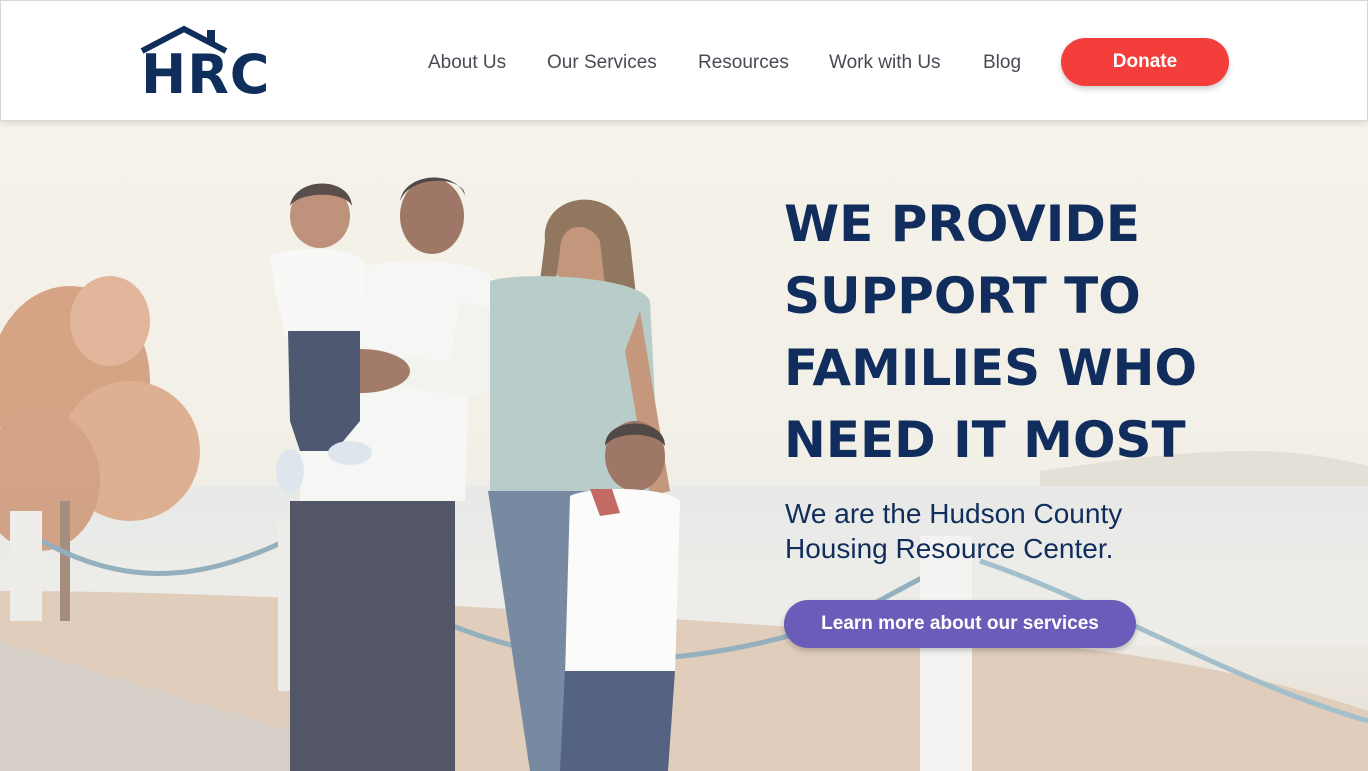 The image size is (1368, 771). Describe the element at coordinates (962, 296) in the screenshot. I see `headline-line: SUPPORT TO` at that location.